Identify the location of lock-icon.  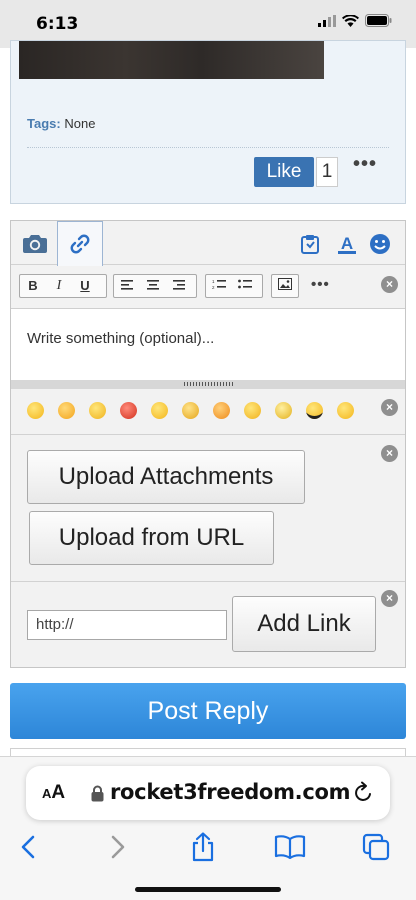
(97, 793).